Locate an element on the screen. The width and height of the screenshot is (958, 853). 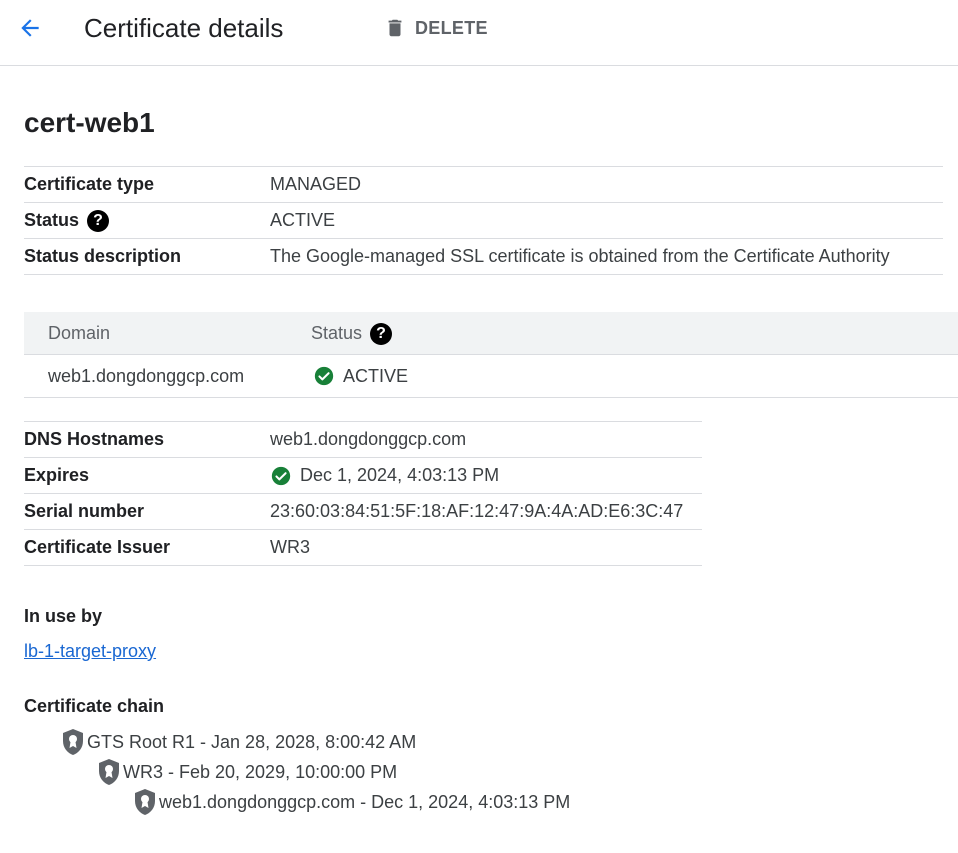
details-key: Expires is located at coordinates (57, 475).